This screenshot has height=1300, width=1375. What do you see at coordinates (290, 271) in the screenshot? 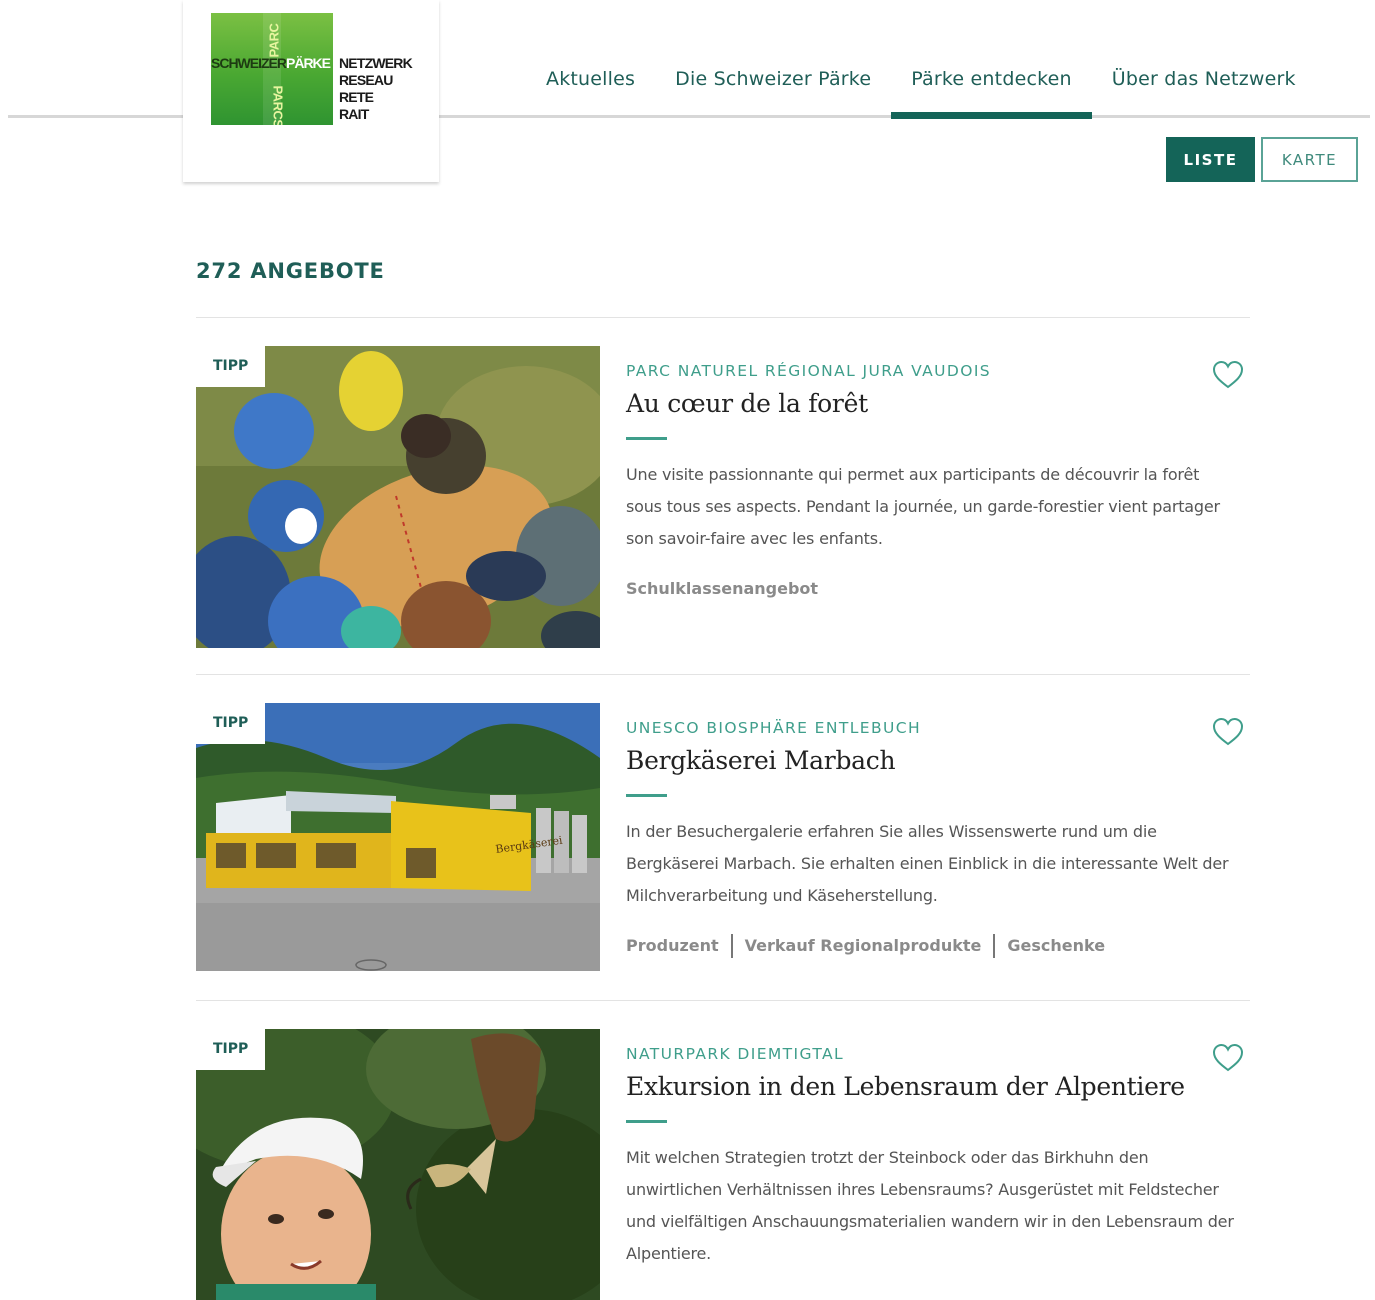
I see `results-count: 272 ANGEBOTE` at bounding box center [290, 271].